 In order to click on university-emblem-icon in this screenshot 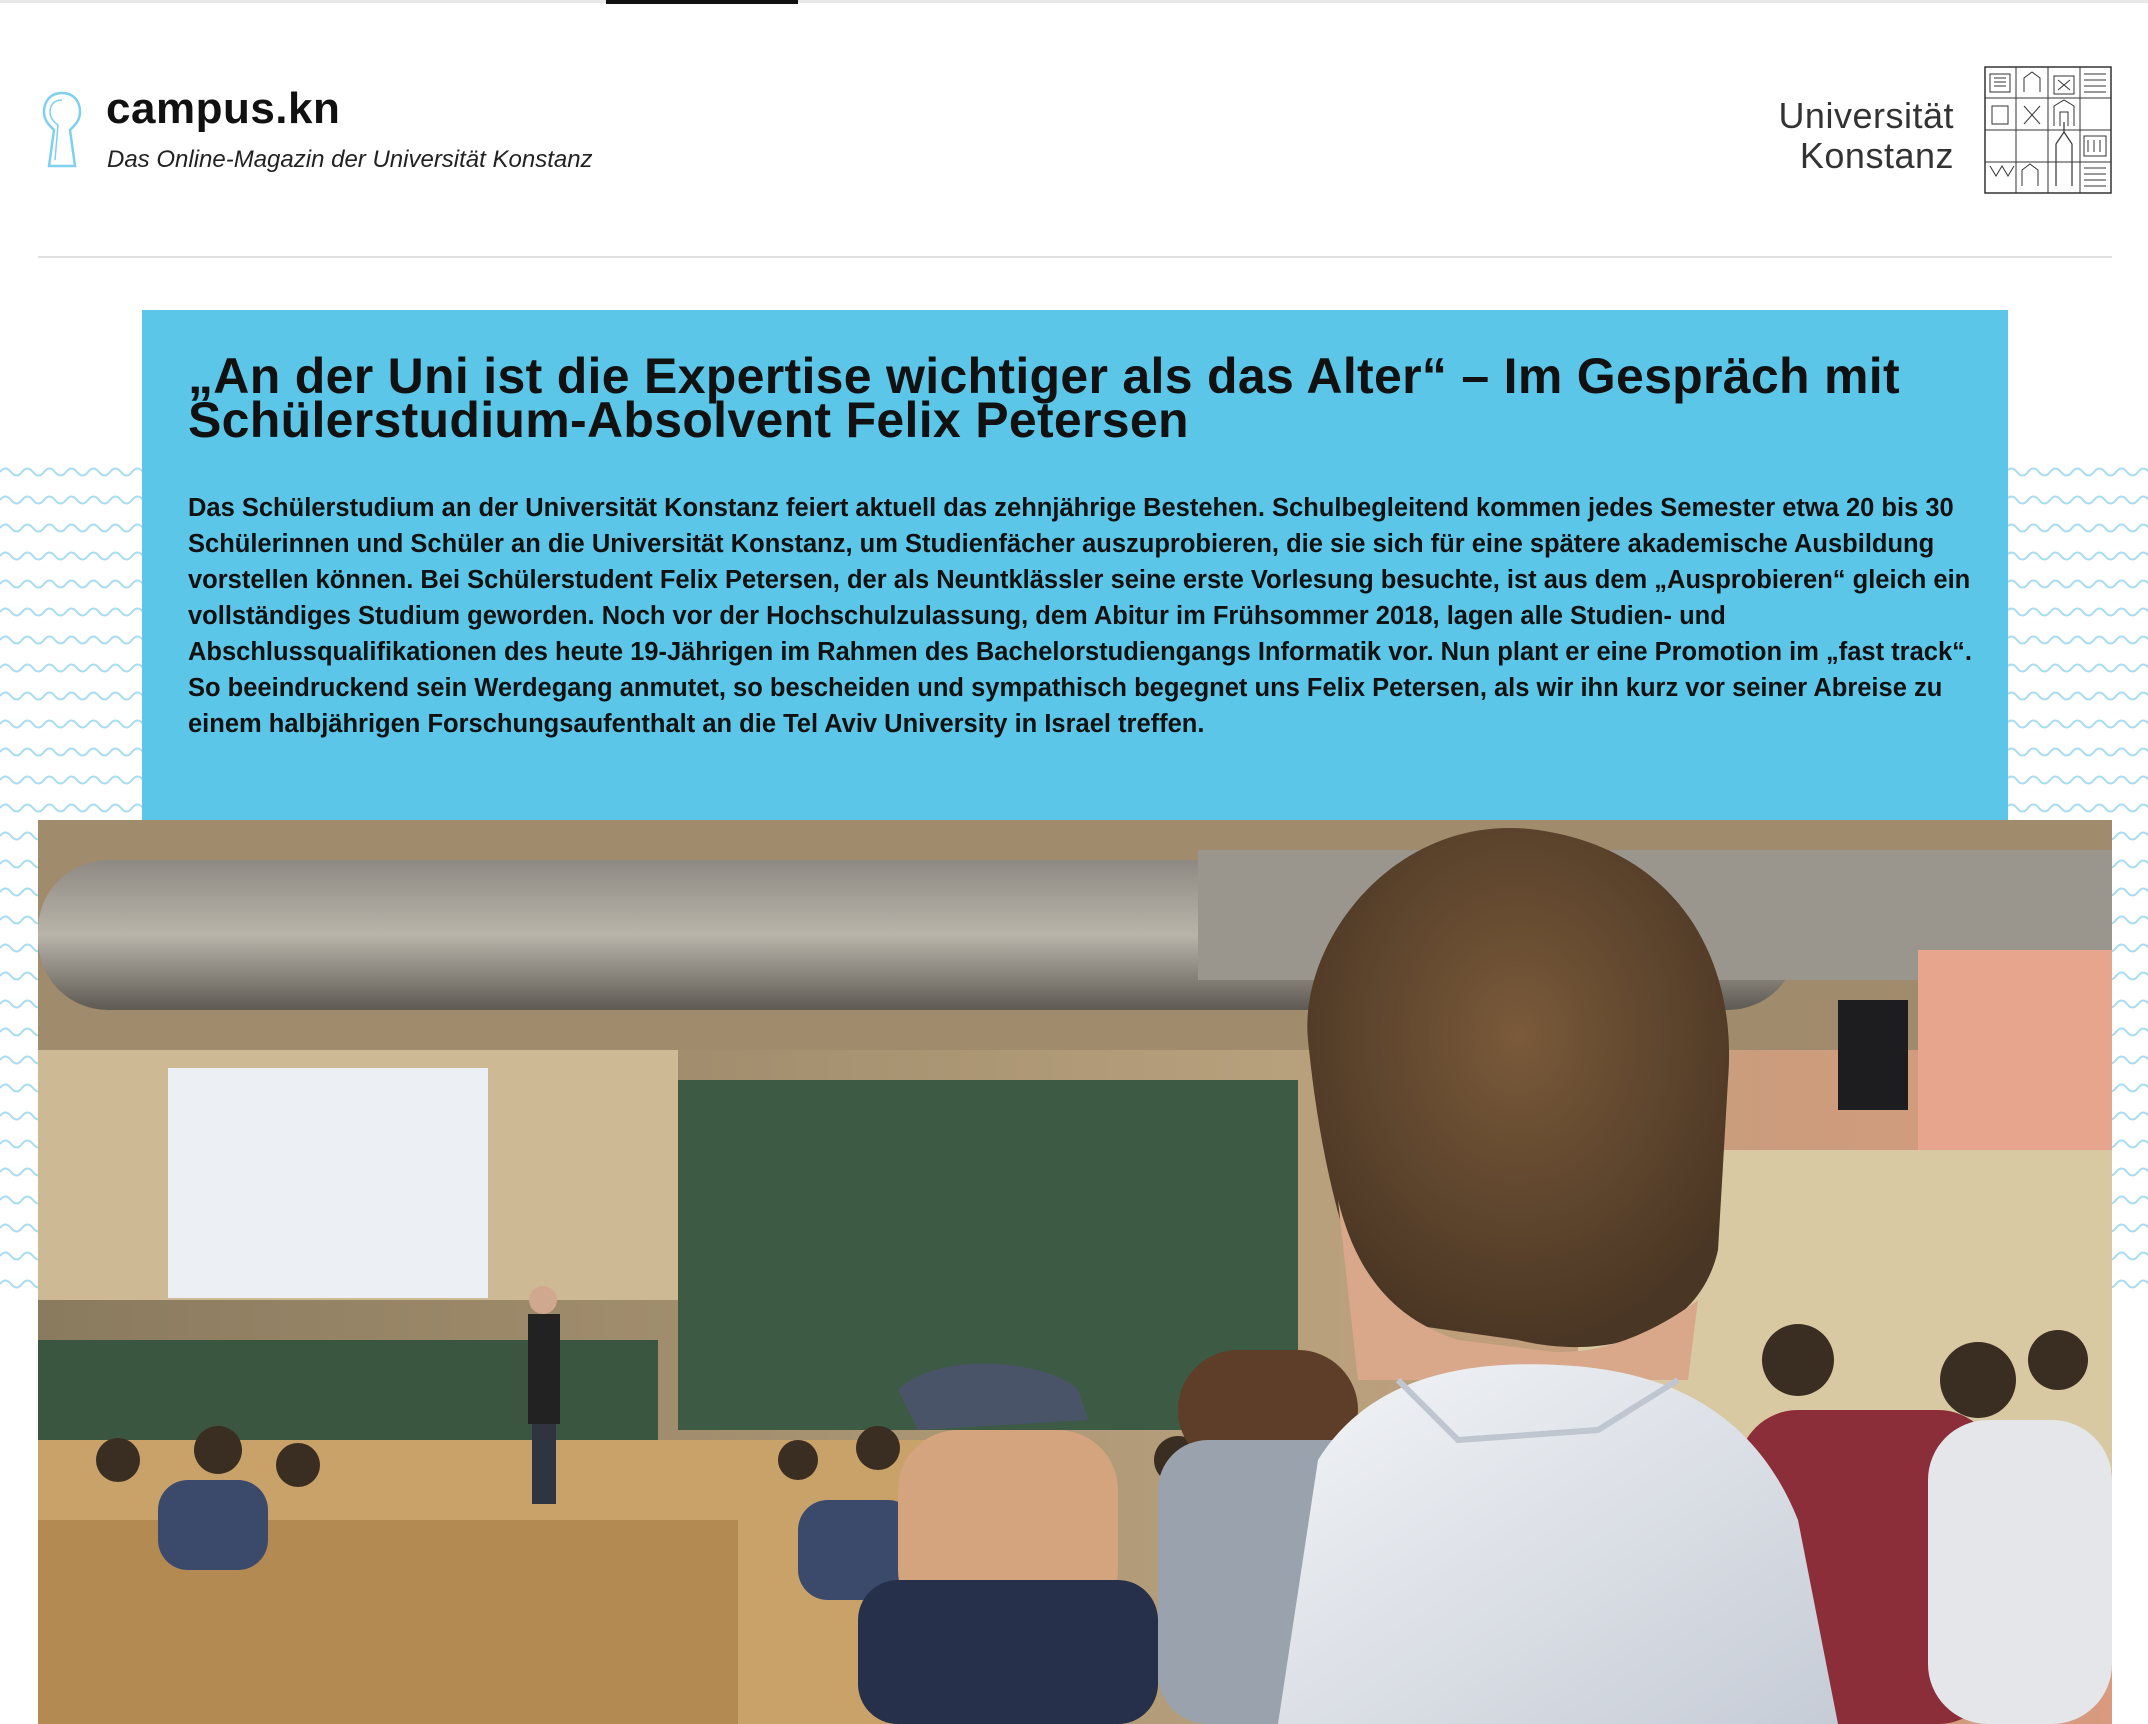, I will do `click(2048, 130)`.